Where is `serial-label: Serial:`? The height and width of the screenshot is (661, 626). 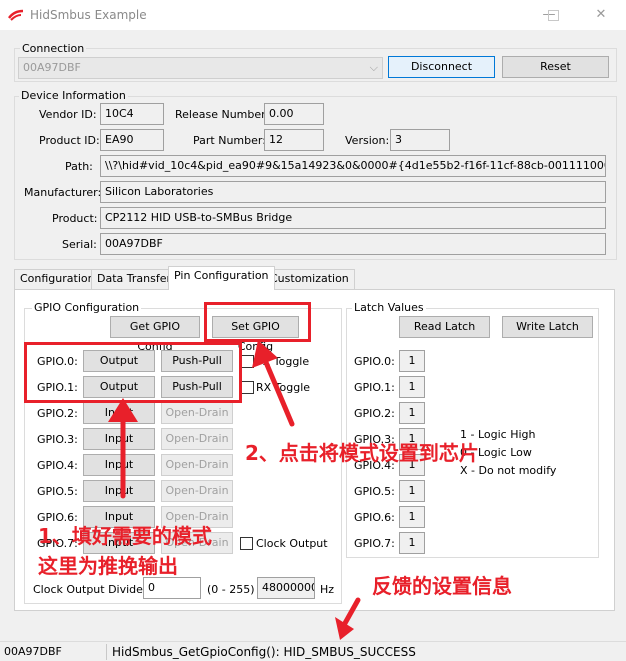
serial-label: Serial: is located at coordinates (79, 244).